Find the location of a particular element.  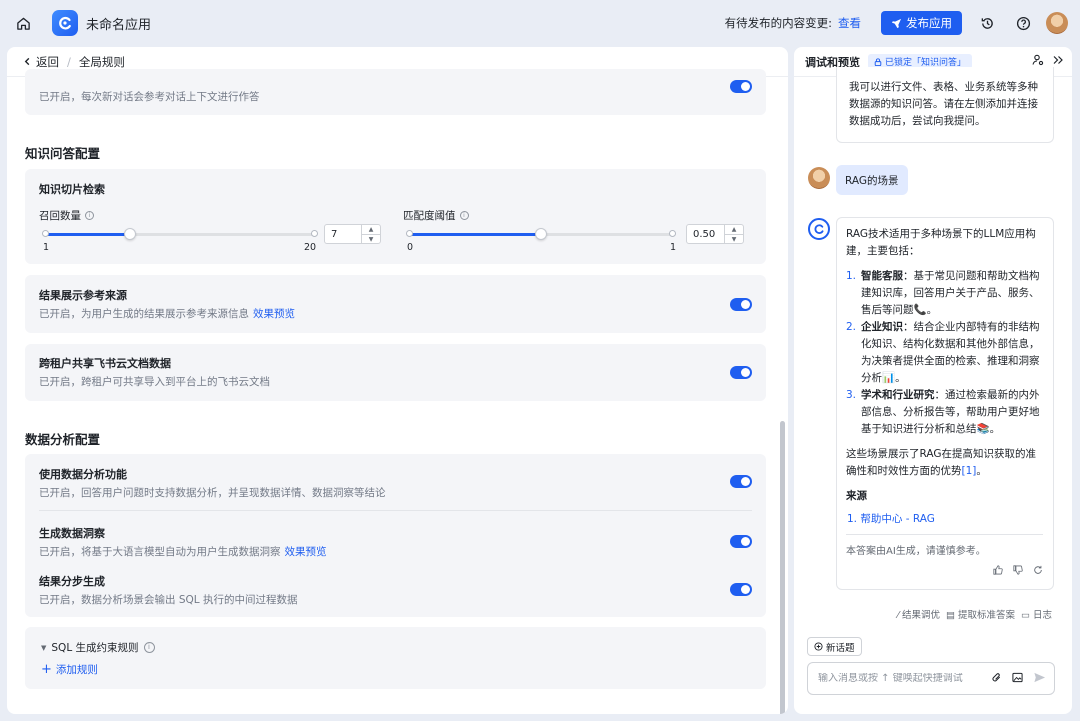

chat-input-actions is located at coordinates (1018, 679).